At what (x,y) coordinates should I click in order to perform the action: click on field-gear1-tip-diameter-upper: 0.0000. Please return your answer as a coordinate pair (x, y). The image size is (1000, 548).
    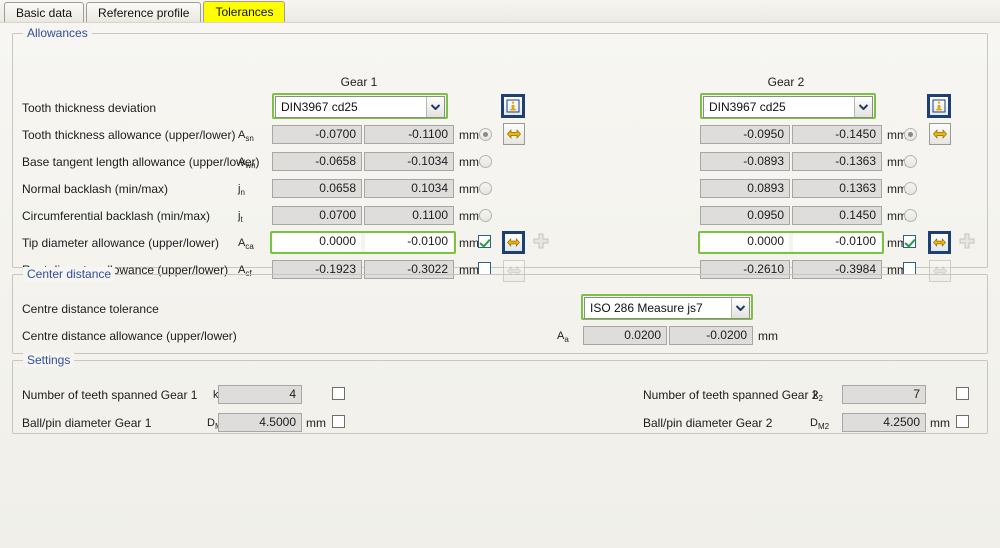
    Looking at the image, I should click on (317, 242).